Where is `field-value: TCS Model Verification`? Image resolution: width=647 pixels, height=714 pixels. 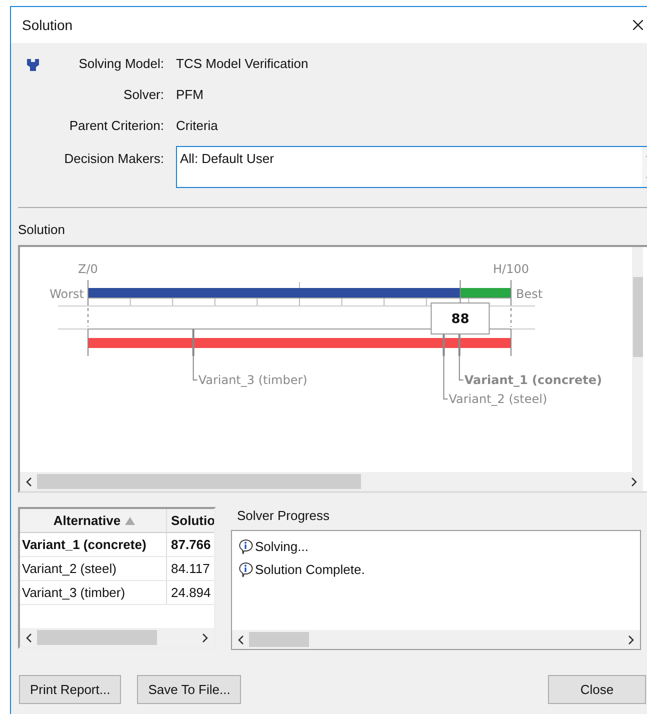
field-value: TCS Model Verification is located at coordinates (243, 63).